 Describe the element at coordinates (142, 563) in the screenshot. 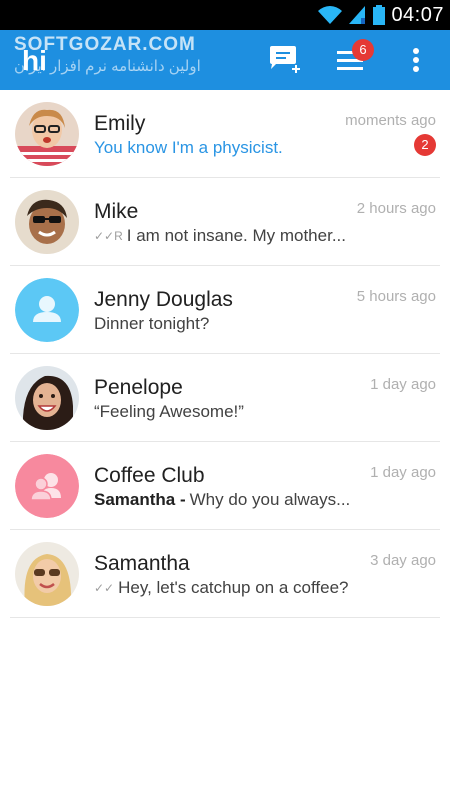

I see `chat-name: Samantha` at that location.